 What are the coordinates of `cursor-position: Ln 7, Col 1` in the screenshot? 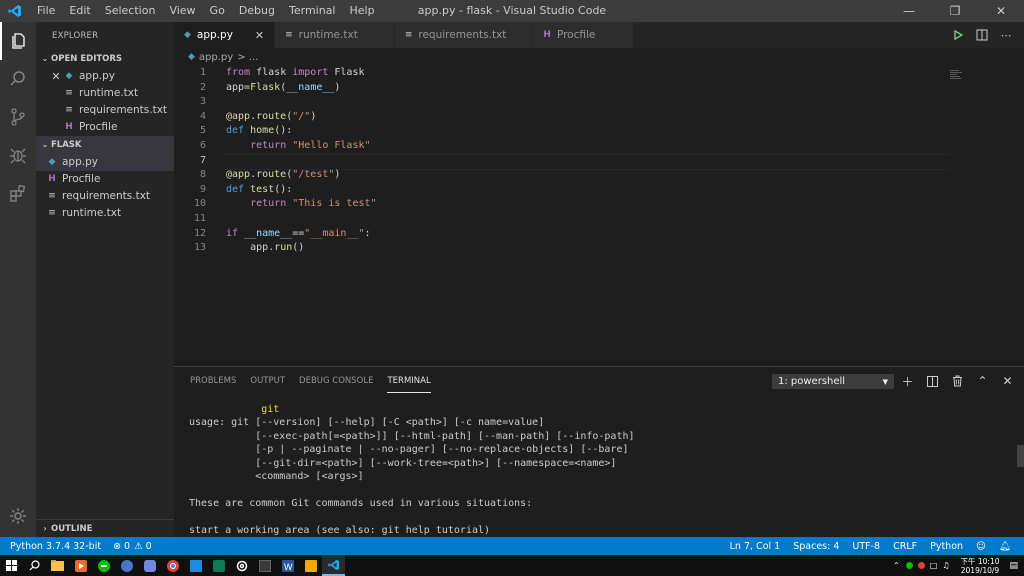 It's located at (755, 546).